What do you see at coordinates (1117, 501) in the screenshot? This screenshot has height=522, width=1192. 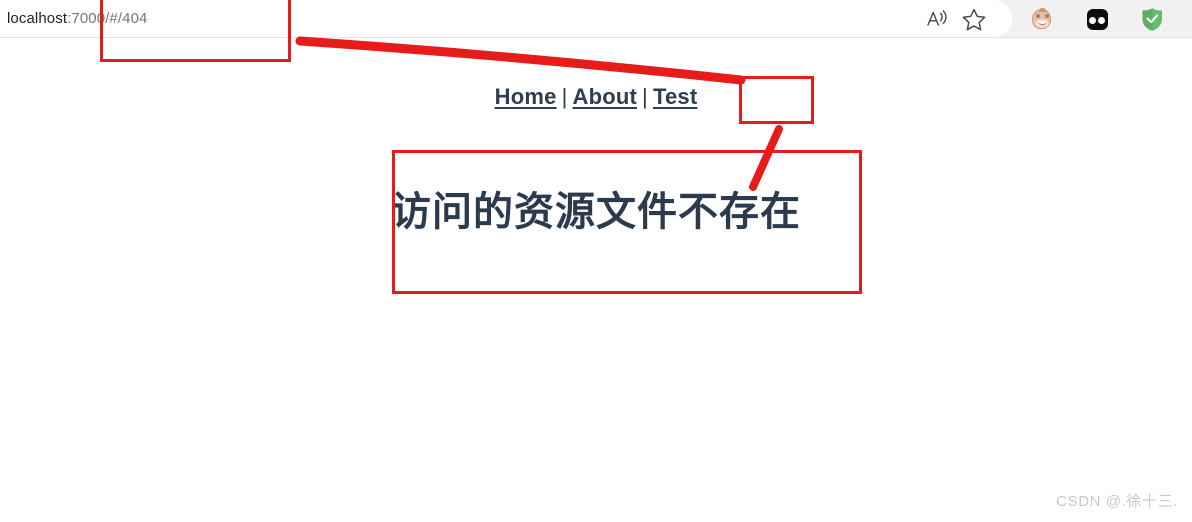 I see `csdn-watermark: CSDN @.徐十三.` at bounding box center [1117, 501].